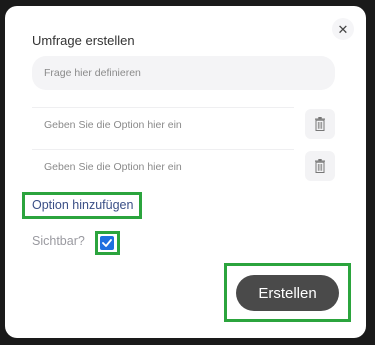 The height and width of the screenshot is (345, 375). Describe the element at coordinates (92, 73) in the screenshot. I see `question-placeholder: Frage hier definieren` at that location.